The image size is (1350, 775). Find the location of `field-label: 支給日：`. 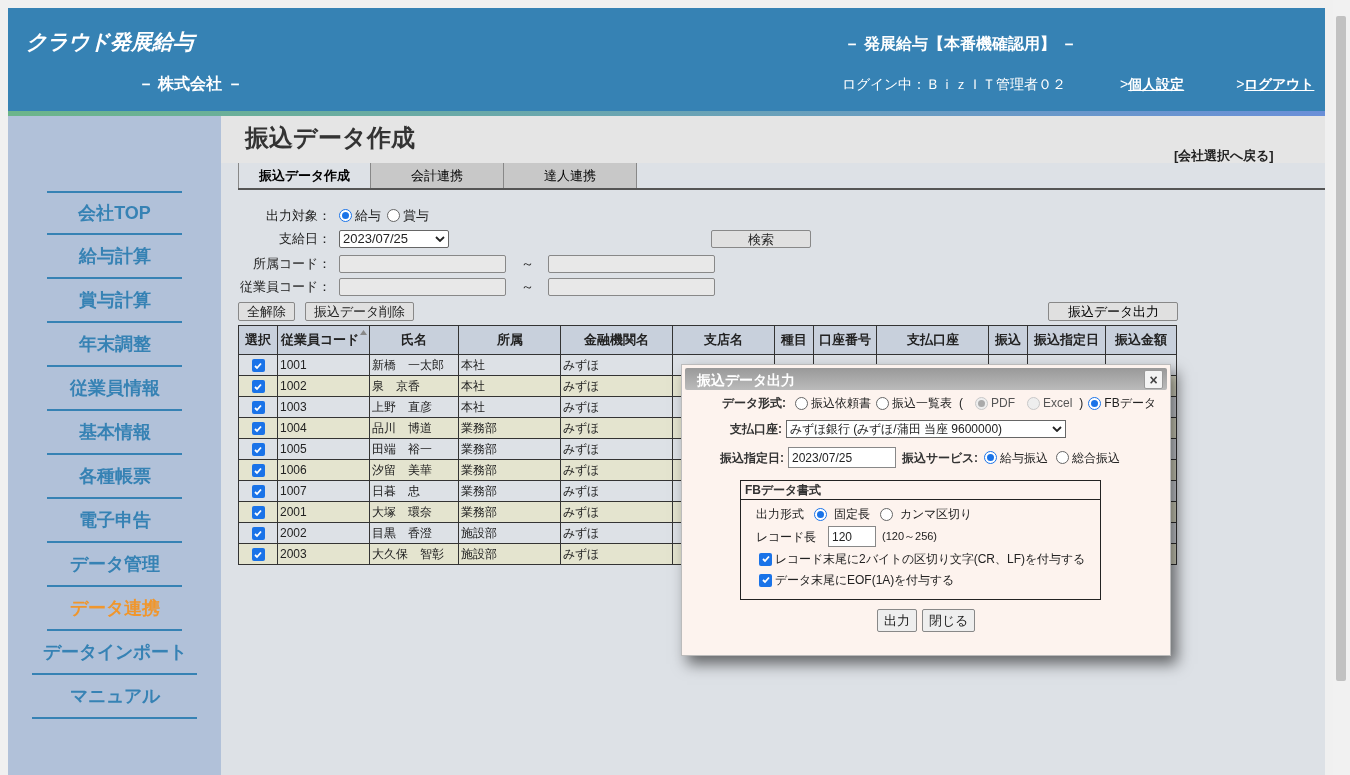

field-label: 支給日： is located at coordinates (305, 239).